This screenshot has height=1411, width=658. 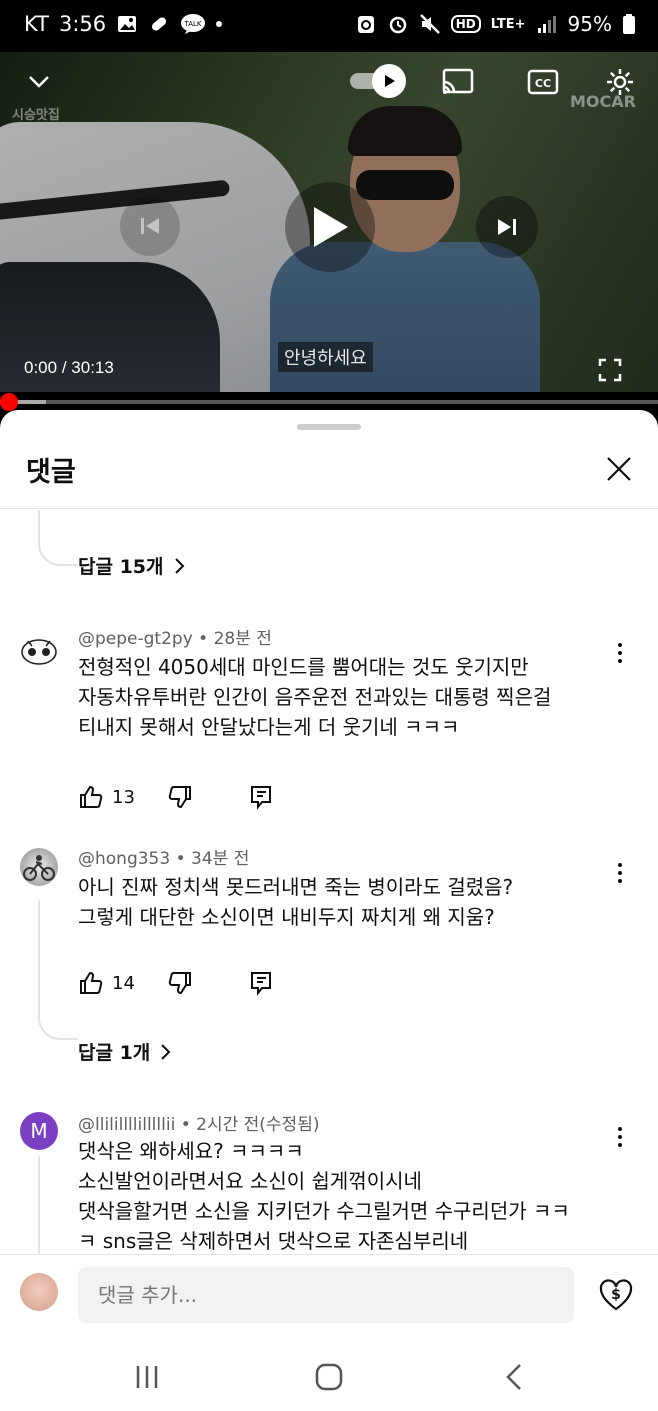 I want to click on comment-author: @hong353, so click(x=124, y=859).